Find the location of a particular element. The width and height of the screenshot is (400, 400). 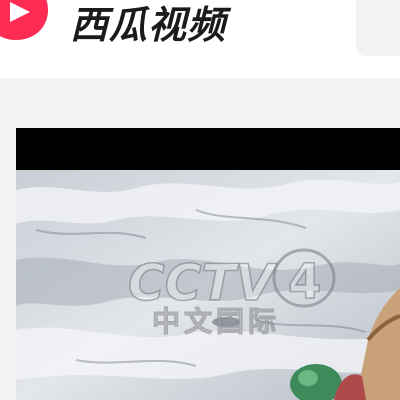

channel-name: 中文国际 is located at coordinates (216, 322).